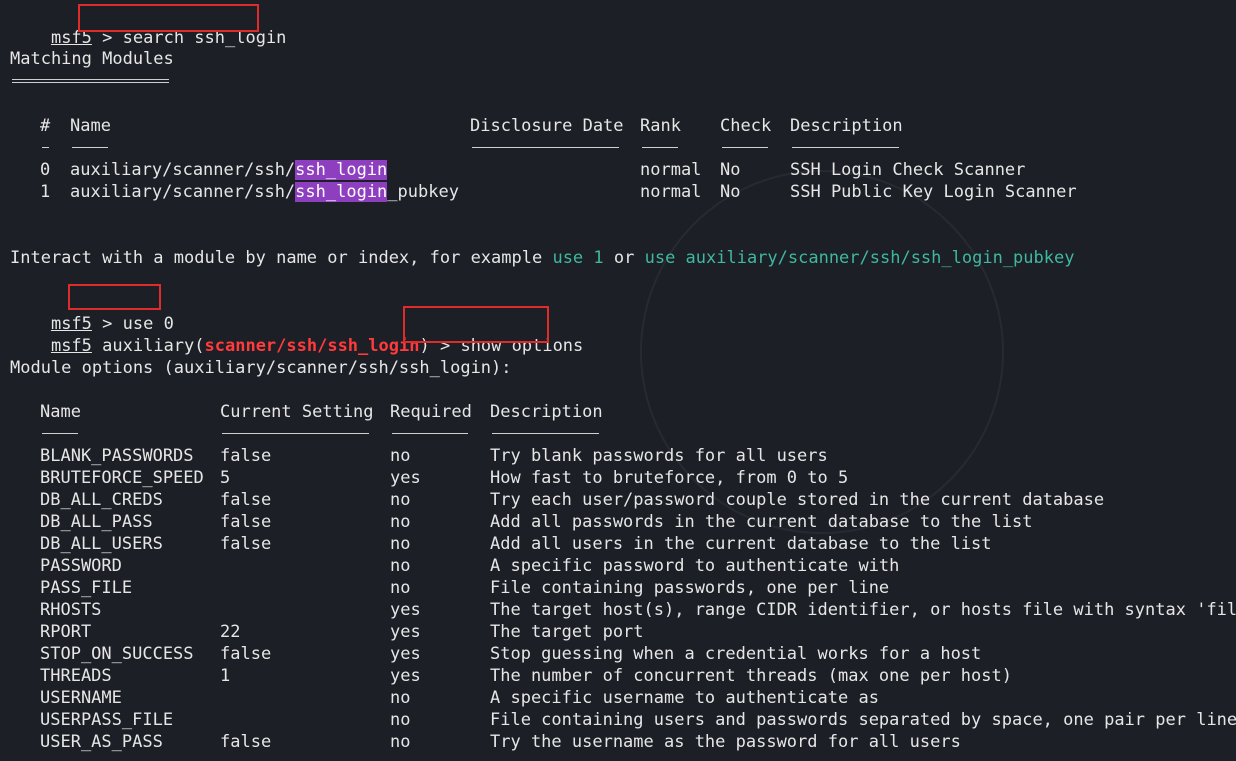  Describe the element at coordinates (225, 676) in the screenshot. I see `option-setting: 1` at that location.